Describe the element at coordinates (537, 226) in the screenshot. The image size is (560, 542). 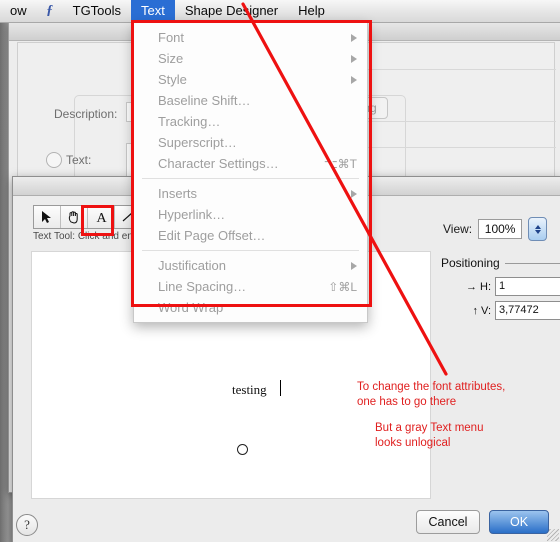
I see `stepper-up-icon` at that location.